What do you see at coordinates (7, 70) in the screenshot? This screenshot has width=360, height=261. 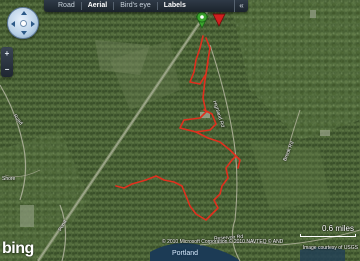 I see `zoom-out-button: −` at bounding box center [7, 70].